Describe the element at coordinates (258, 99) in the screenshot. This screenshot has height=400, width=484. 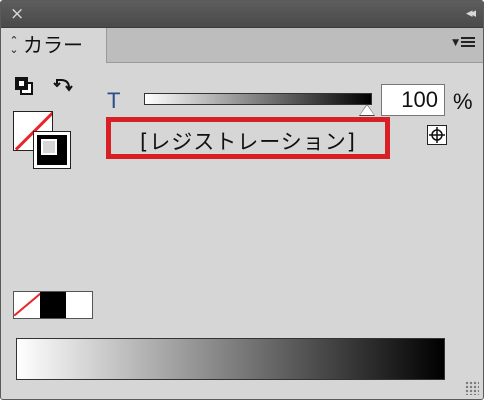
I see `tint-slider` at that location.